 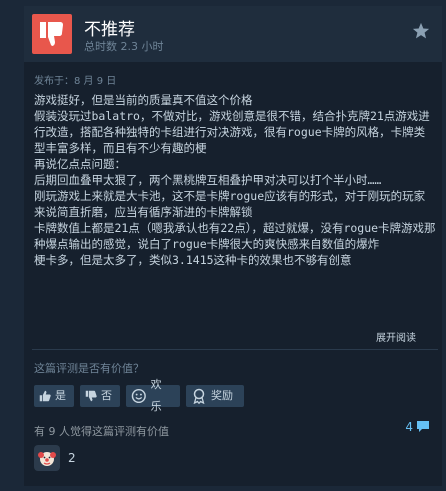 What do you see at coordinates (199, 396) in the screenshot?
I see `award-icon` at bounding box center [199, 396].